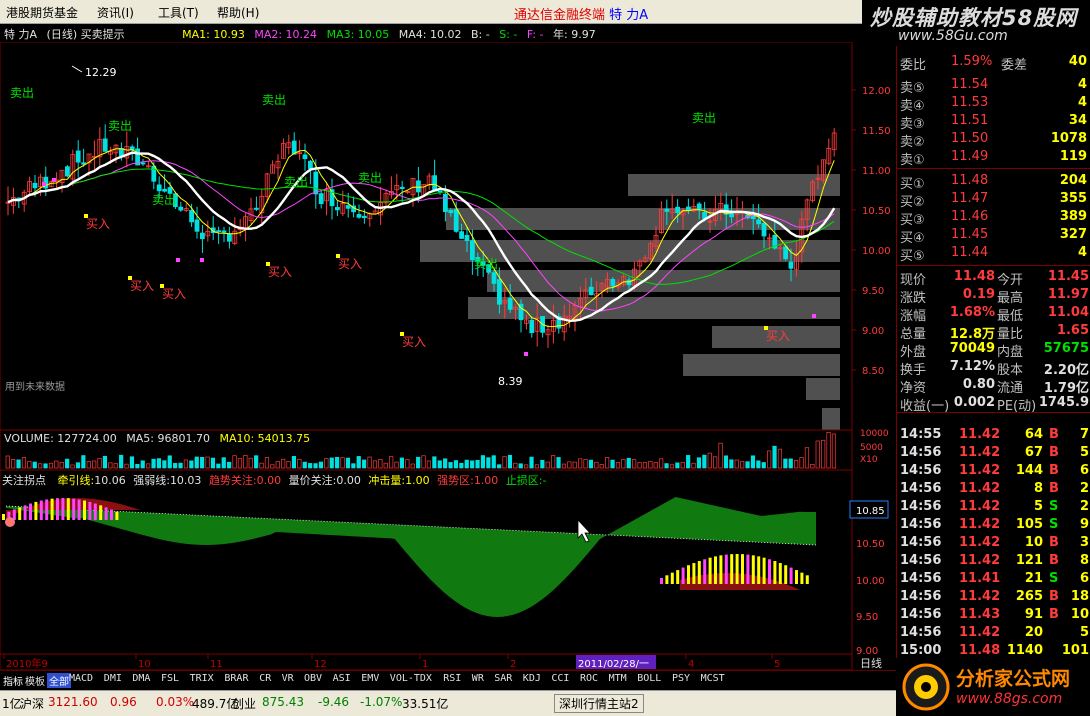 The width and height of the screenshot is (1090, 716). What do you see at coordinates (993, 687) in the screenshot?
I see `ad-banner: 分析家公式网 www.88gs.com` at bounding box center [993, 687].